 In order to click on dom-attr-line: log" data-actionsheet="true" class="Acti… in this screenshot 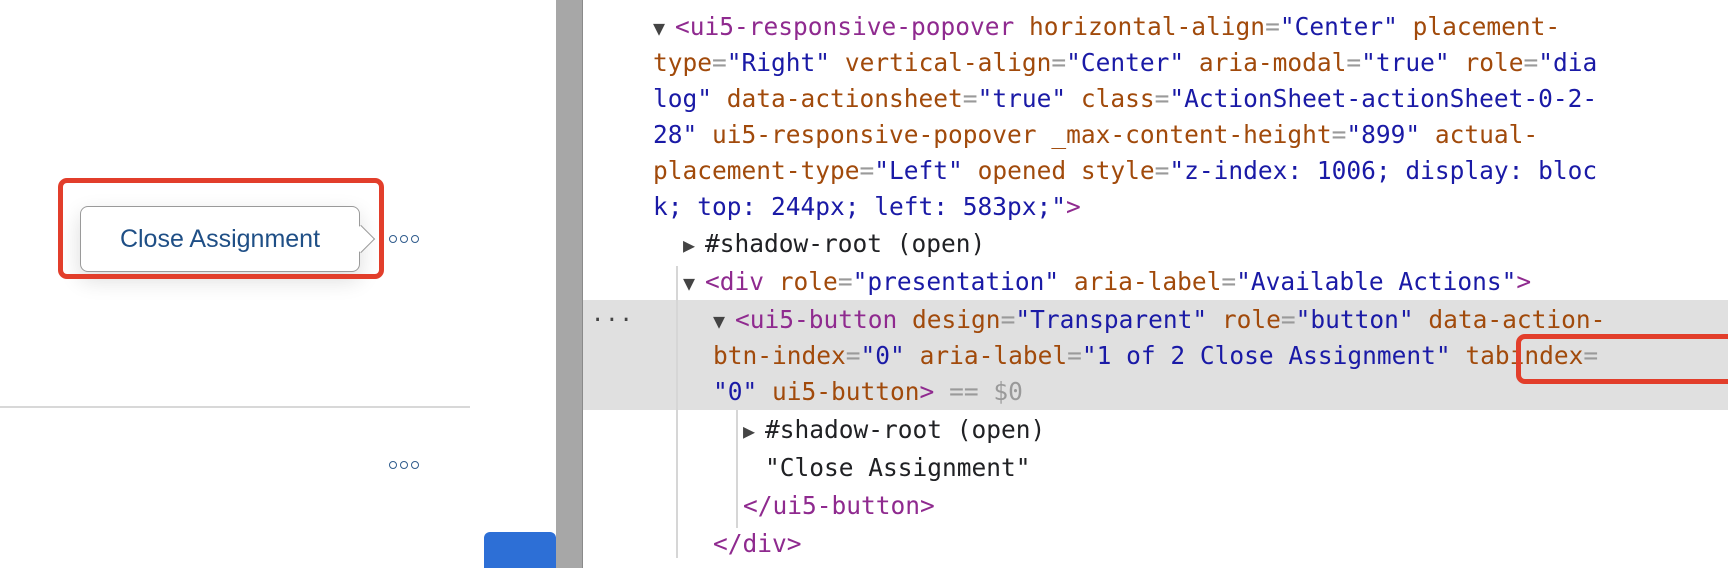, I will do `click(1125, 98)`.